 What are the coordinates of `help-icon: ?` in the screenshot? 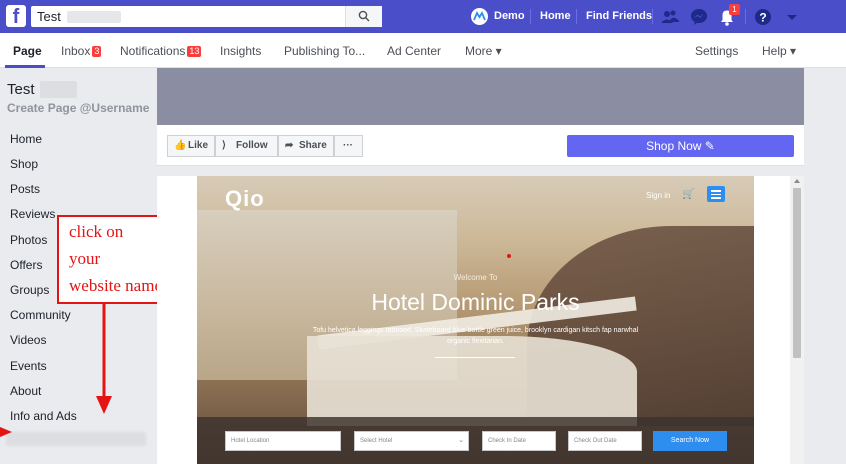 It's located at (763, 17).